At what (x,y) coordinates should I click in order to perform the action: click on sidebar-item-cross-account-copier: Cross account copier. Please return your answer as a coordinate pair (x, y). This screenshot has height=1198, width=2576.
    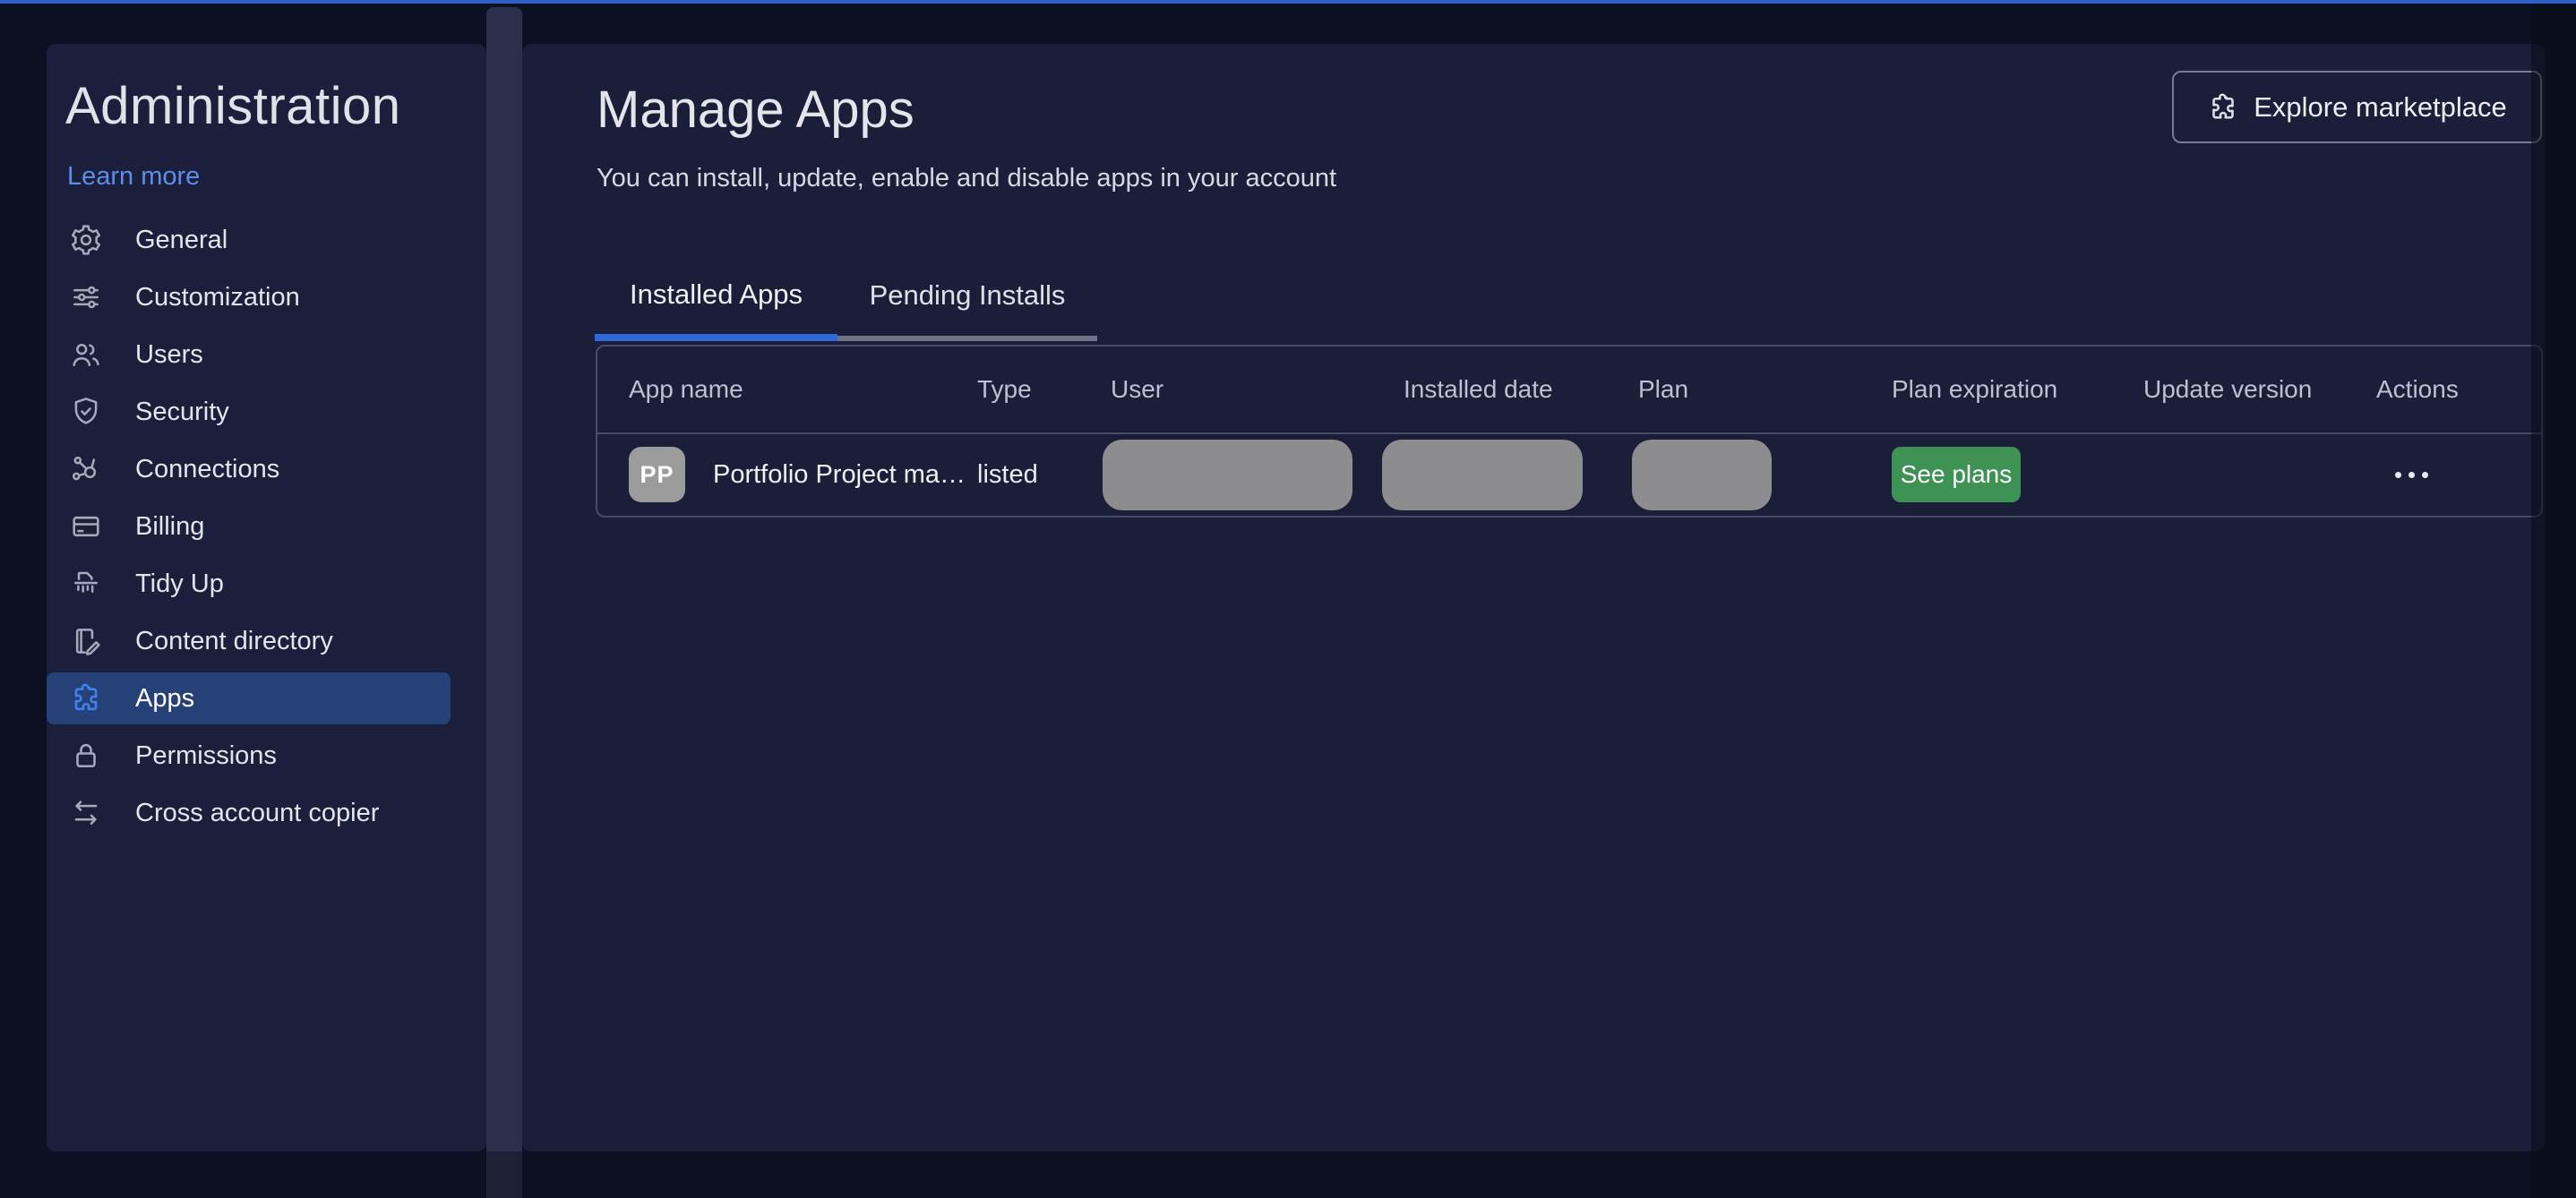
    Looking at the image, I should click on (249, 813).